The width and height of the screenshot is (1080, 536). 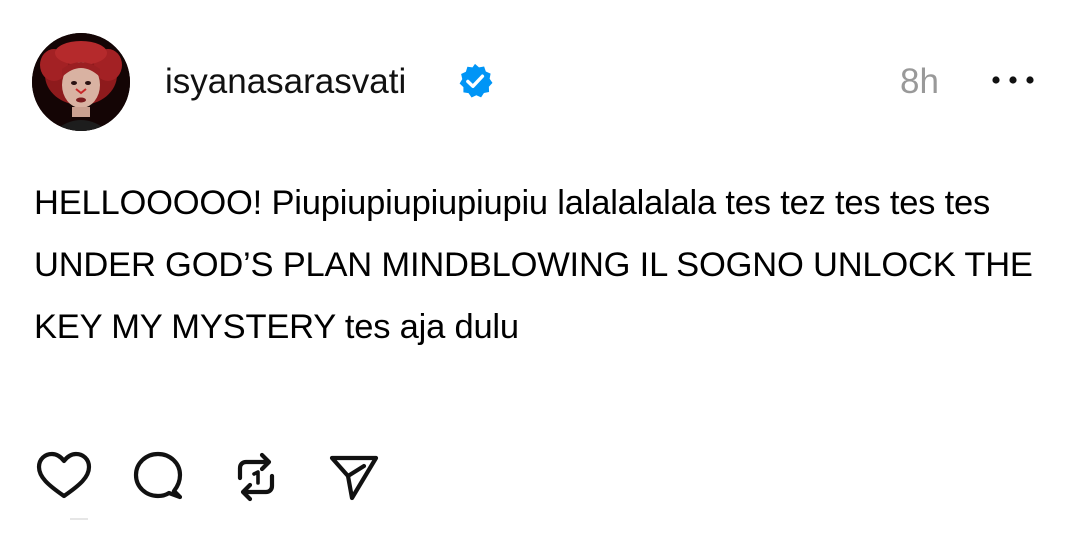 I want to click on profile-avatar-icon, so click(x=81, y=82).